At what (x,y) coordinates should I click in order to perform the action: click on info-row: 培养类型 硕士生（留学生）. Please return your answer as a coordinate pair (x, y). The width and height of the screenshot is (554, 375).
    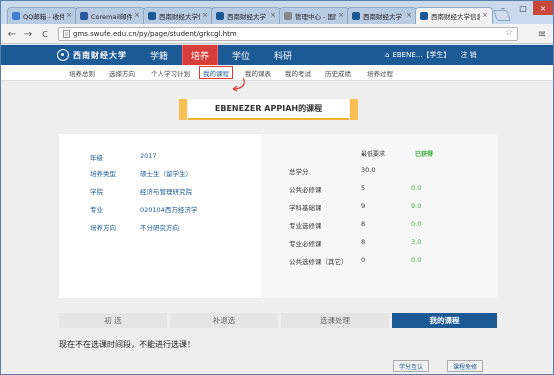
    Looking at the image, I should click on (141, 174).